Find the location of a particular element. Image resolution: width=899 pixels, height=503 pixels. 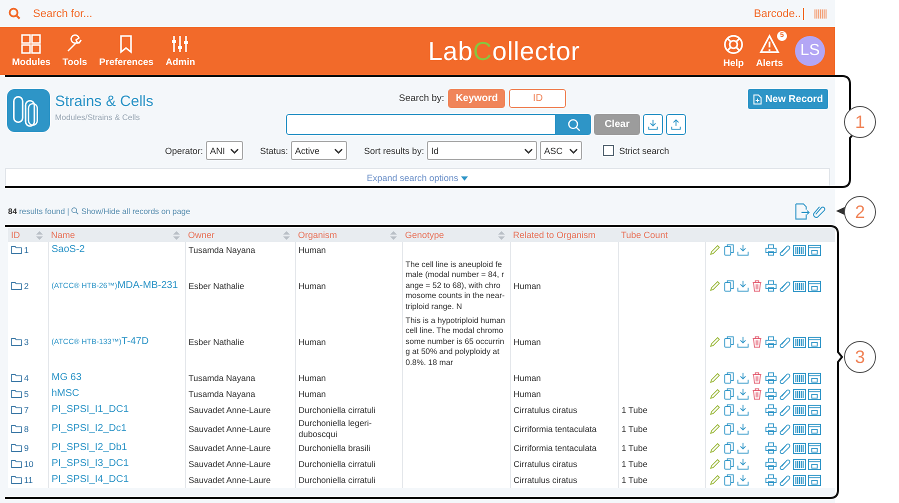

record-name-link: PI_SPSI_I3_DC1 is located at coordinates (116, 464).